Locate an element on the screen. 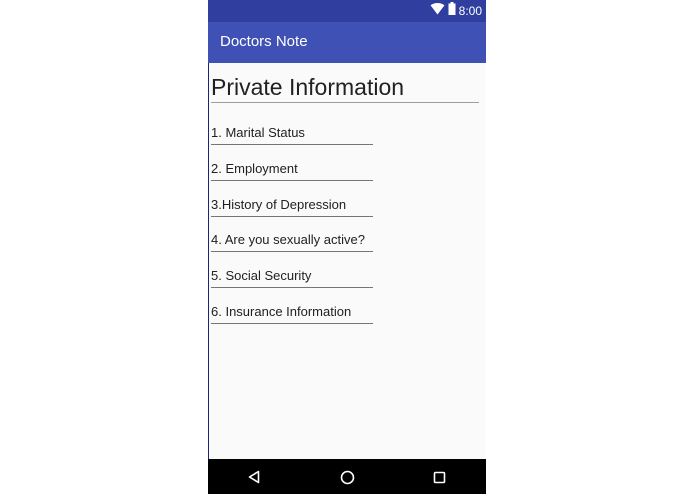 The height and width of the screenshot is (494, 695). list-item-insurance: 6. Insurance Information is located at coordinates (292, 313).